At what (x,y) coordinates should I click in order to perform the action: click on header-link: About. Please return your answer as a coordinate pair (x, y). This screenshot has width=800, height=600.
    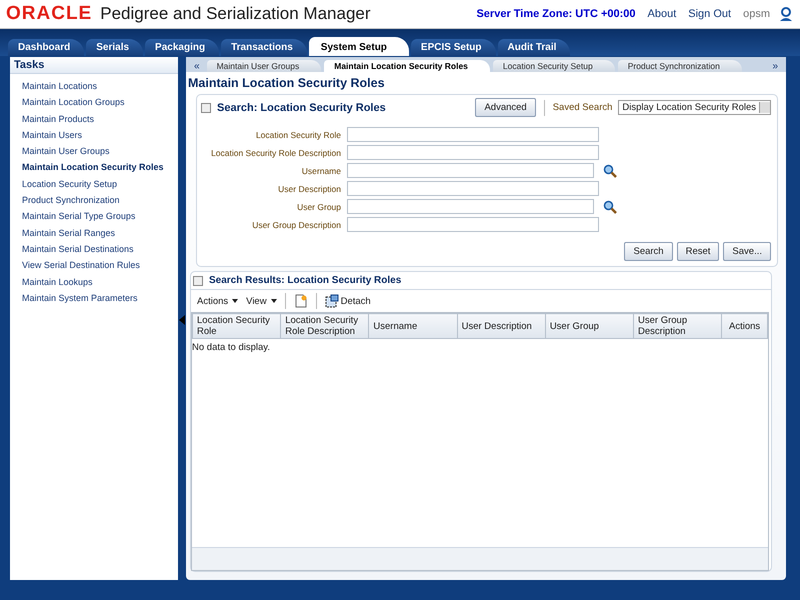
    Looking at the image, I should click on (662, 14).